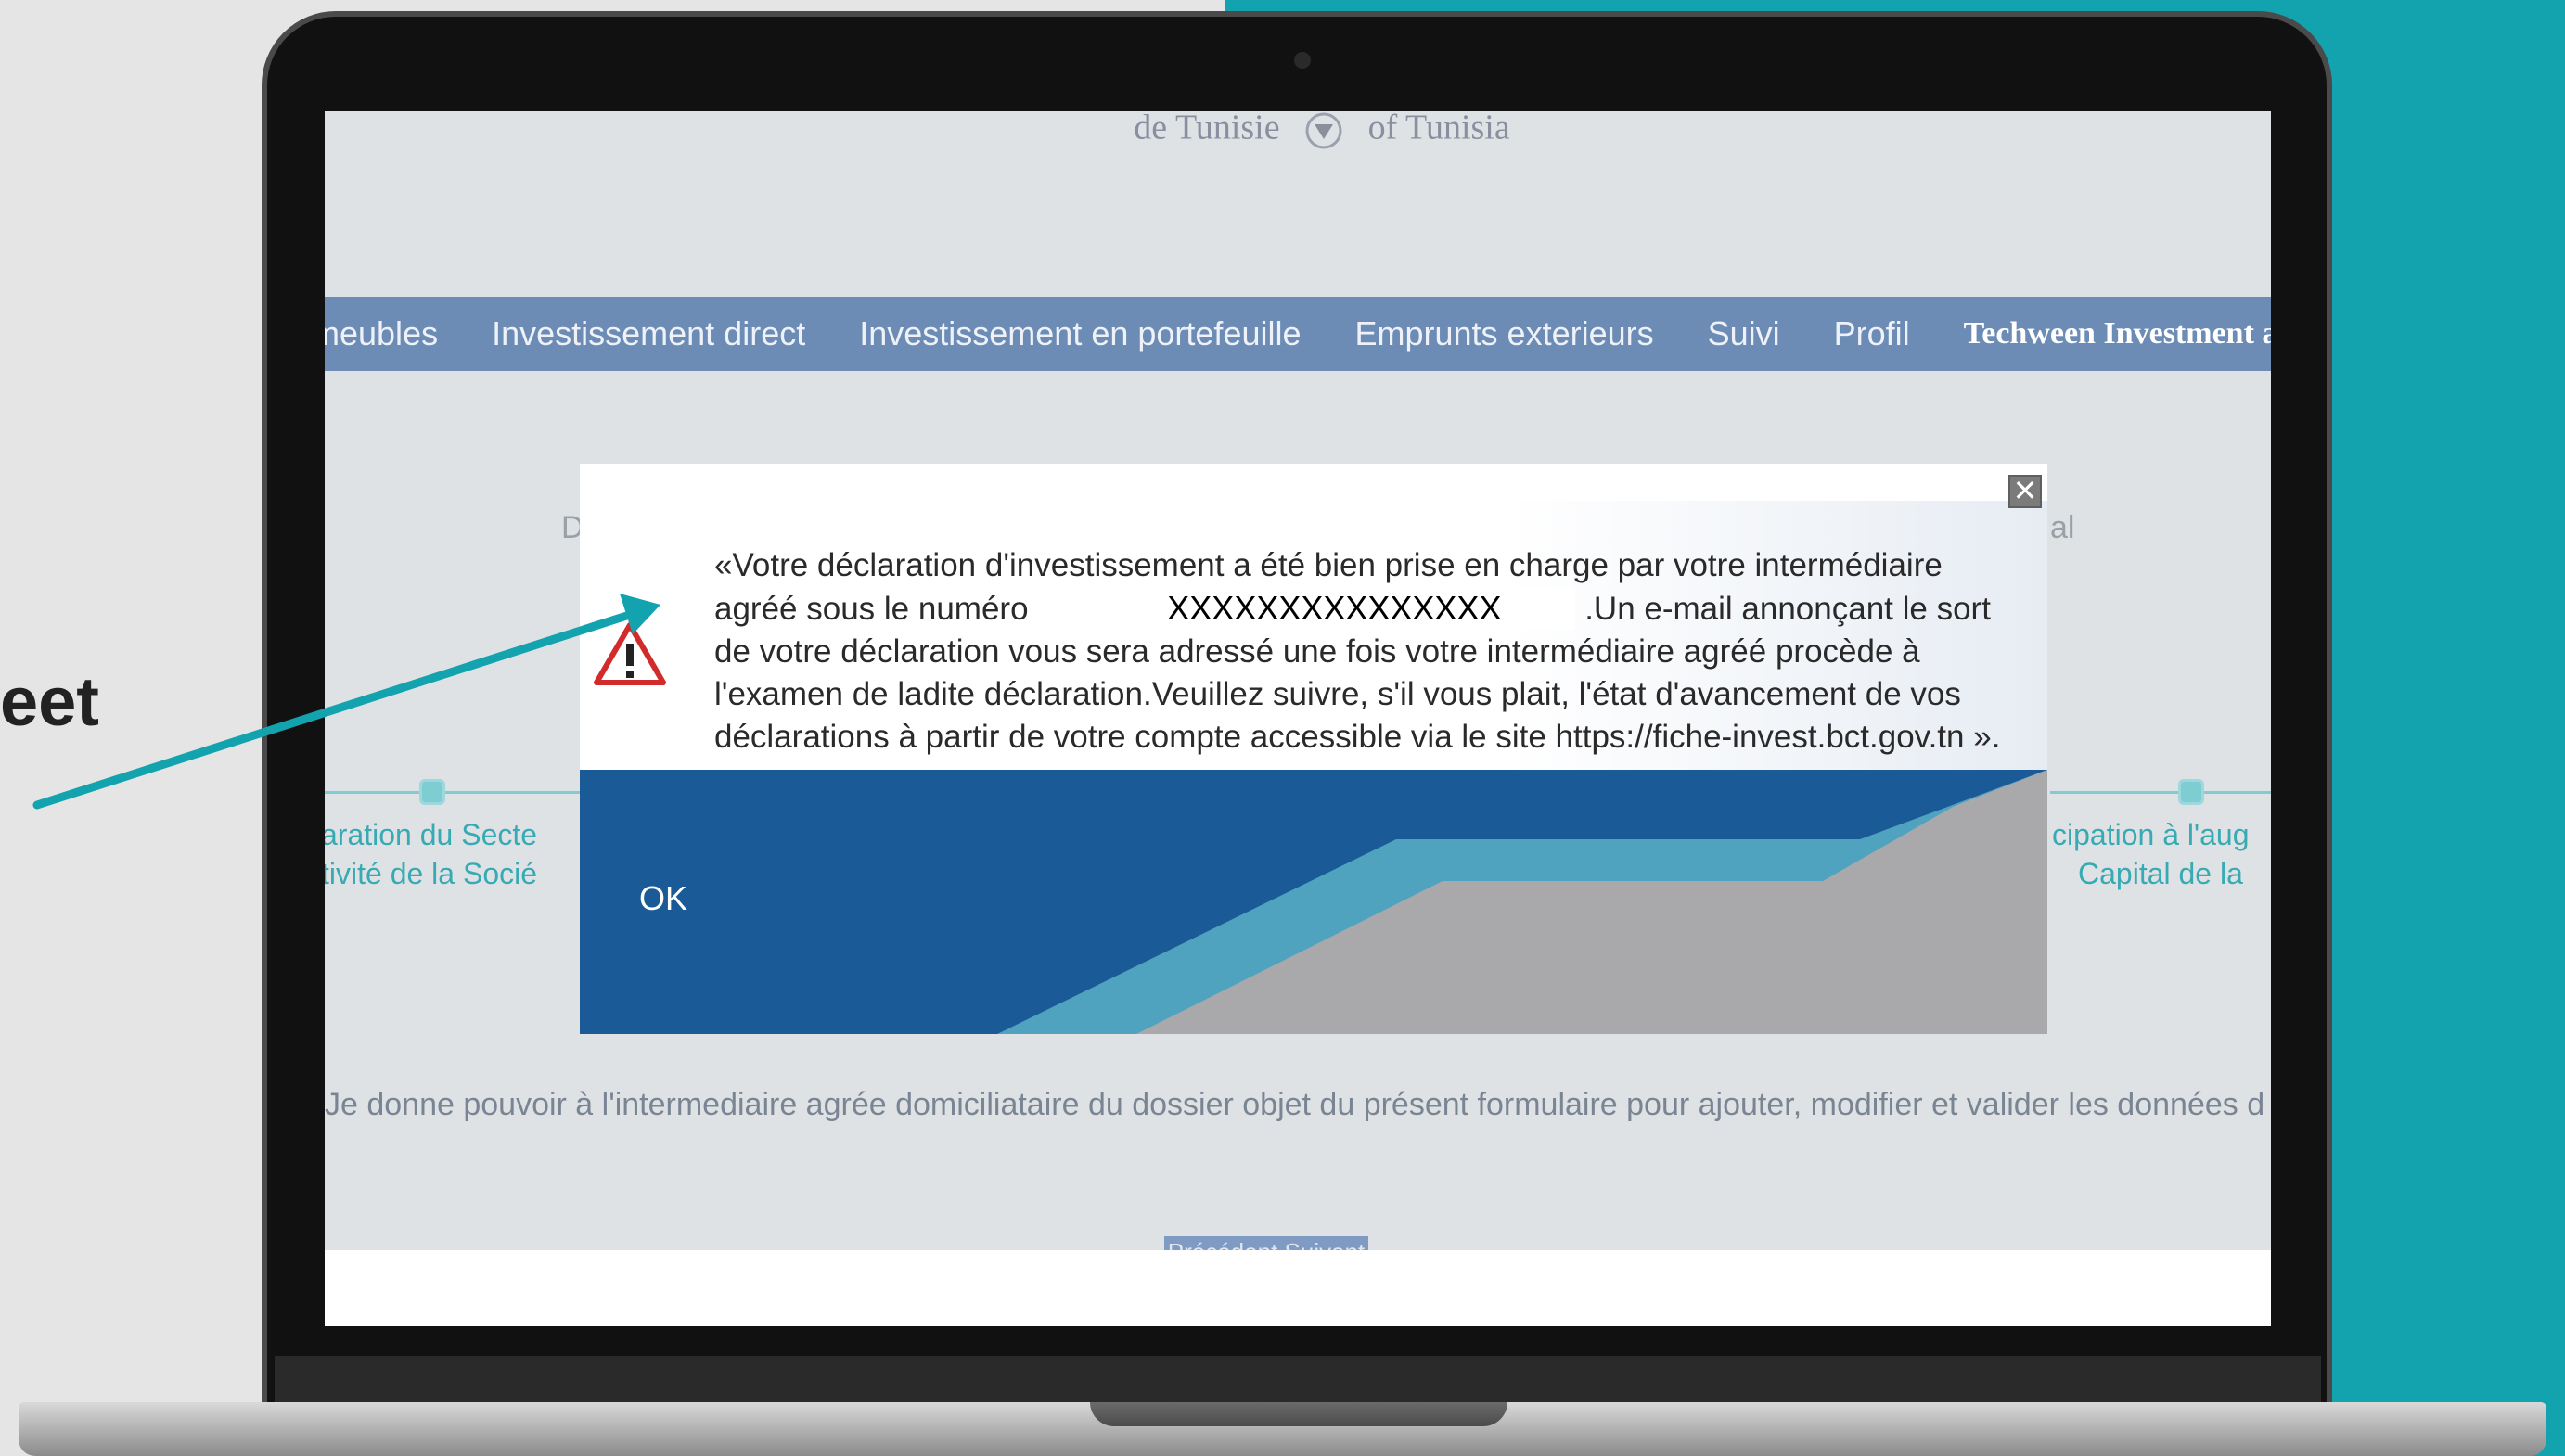 The width and height of the screenshot is (2565, 1456). Describe the element at coordinates (381, 333) in the screenshot. I see `nav-item-meubles: meubles` at that location.